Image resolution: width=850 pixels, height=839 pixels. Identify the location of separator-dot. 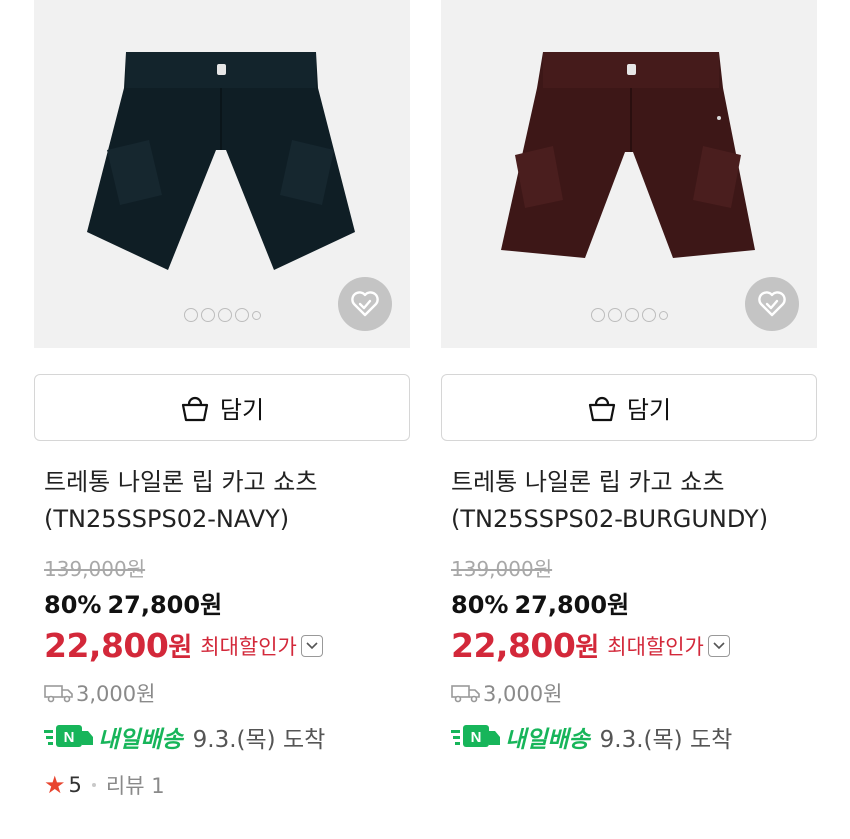
(93, 785).